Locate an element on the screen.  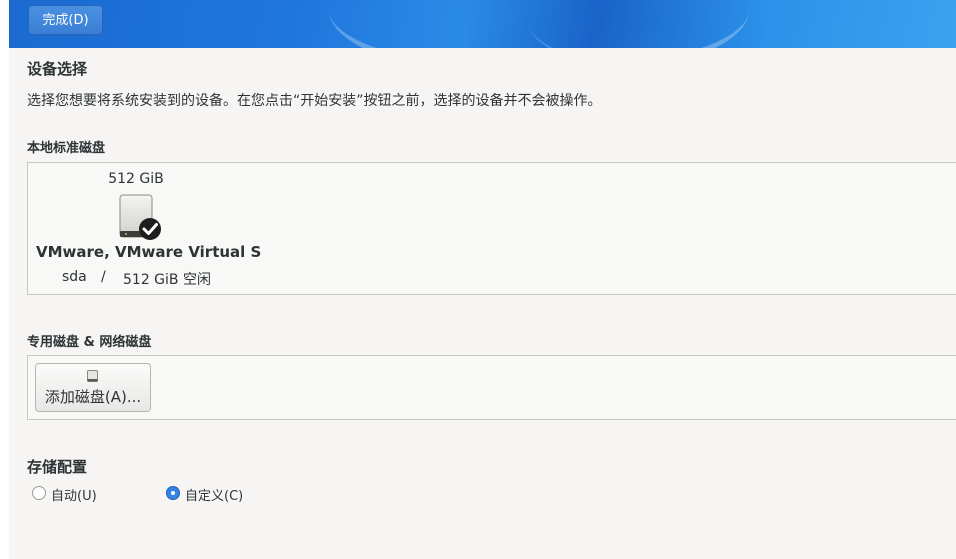
disk-icon is located at coordinates (92, 376).